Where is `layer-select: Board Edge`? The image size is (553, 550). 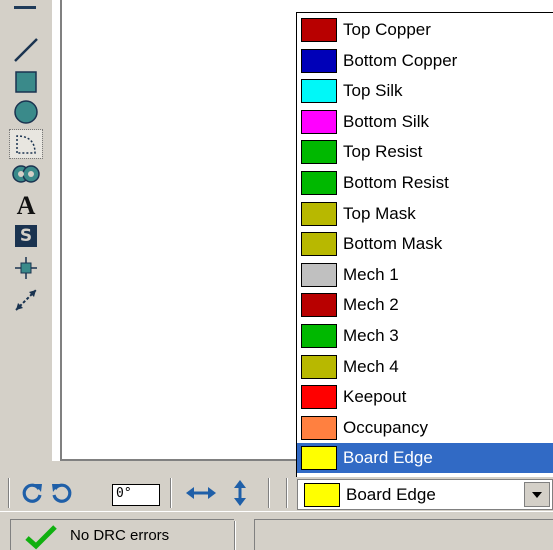 layer-select: Board Edge is located at coordinates (425, 494).